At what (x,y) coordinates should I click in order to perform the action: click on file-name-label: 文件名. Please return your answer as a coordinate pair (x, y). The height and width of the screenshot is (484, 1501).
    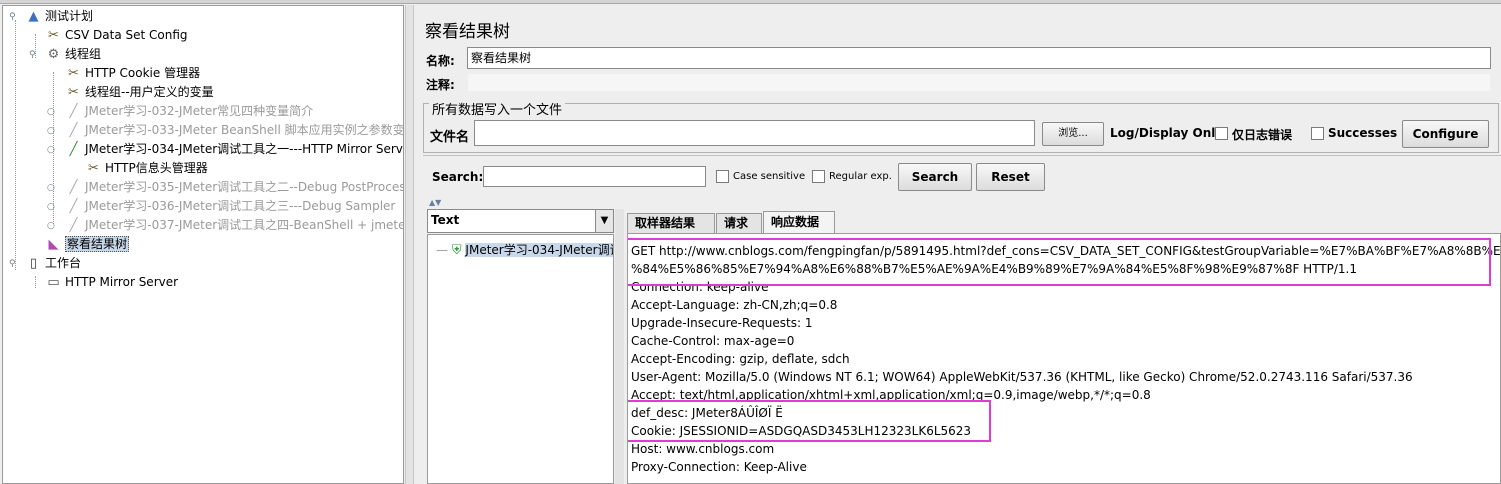
    Looking at the image, I should click on (450, 137).